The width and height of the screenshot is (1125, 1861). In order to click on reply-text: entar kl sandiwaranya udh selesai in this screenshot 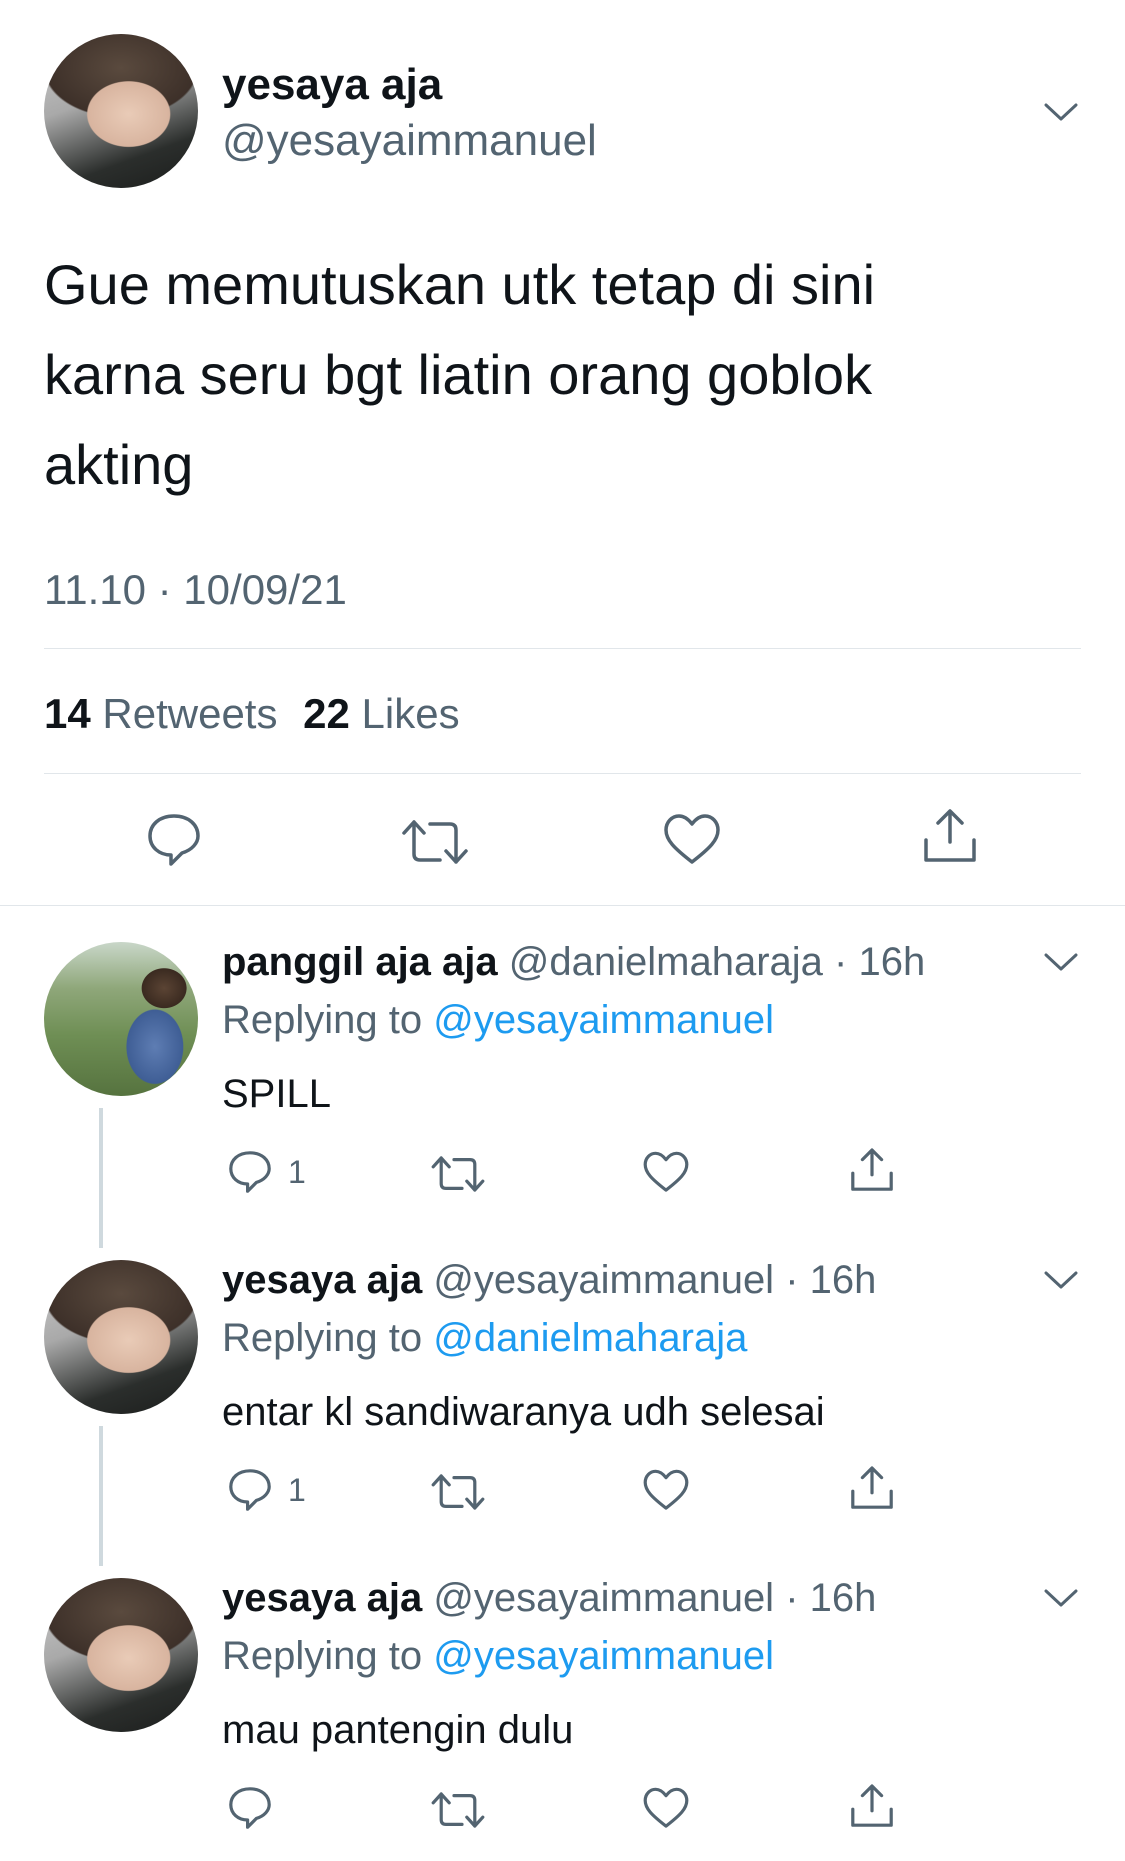, I will do `click(523, 1412)`.